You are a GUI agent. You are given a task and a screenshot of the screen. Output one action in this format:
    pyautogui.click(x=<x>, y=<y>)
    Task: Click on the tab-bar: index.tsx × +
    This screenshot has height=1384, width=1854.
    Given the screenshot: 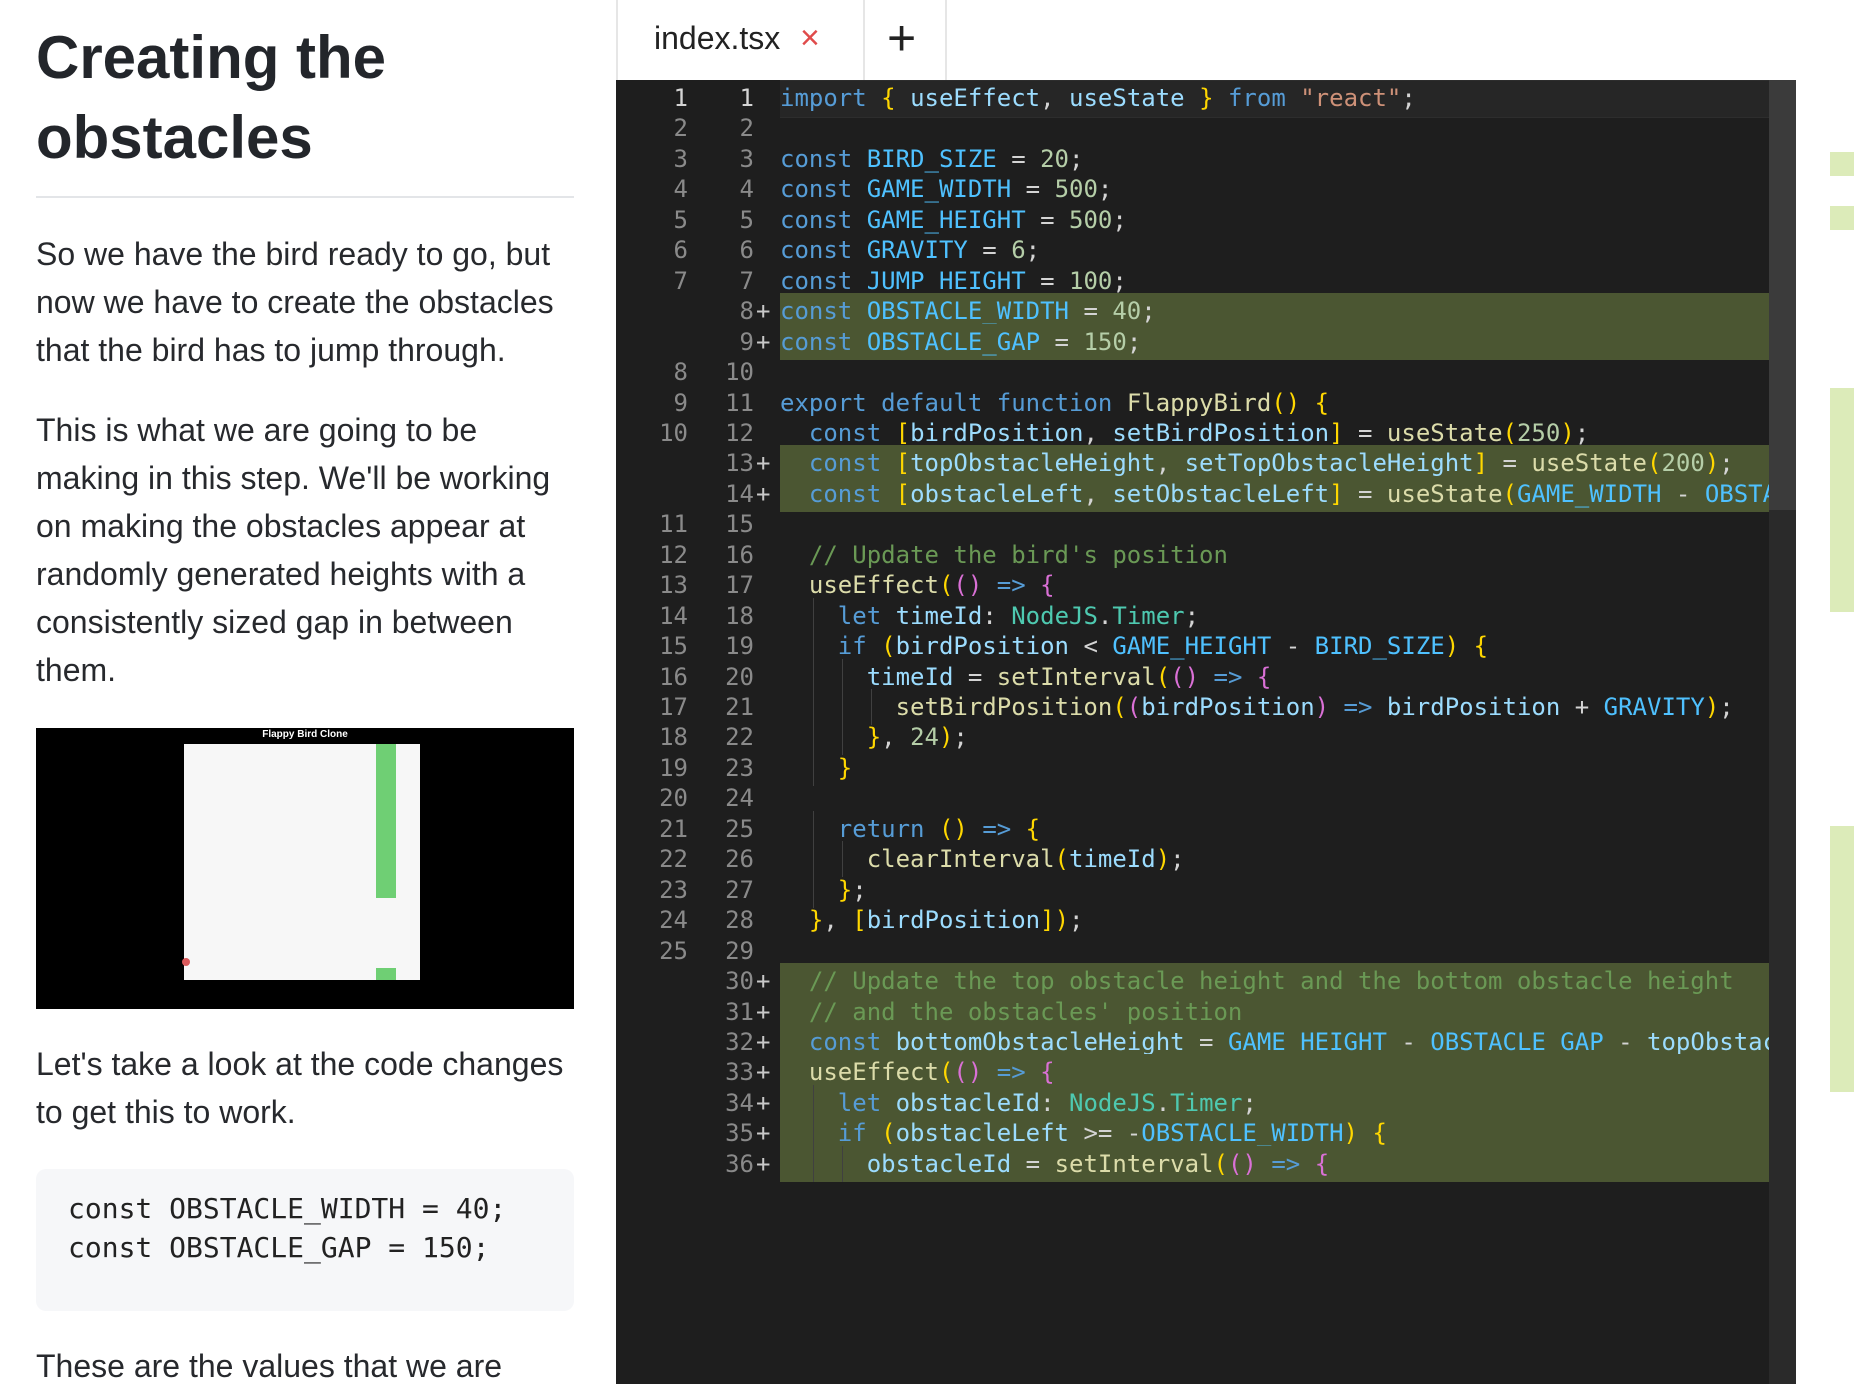 What is the action you would take?
    pyautogui.click(x=1206, y=40)
    